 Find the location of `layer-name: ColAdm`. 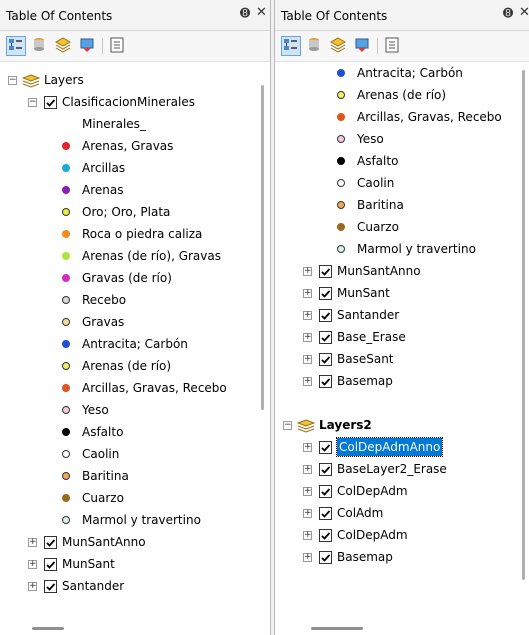

layer-name: ColAdm is located at coordinates (360, 513).